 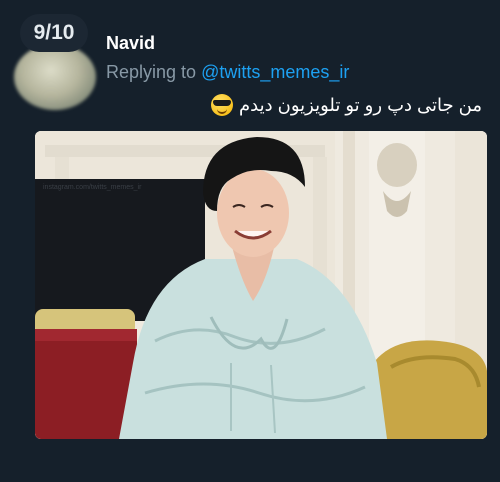 What do you see at coordinates (92, 187) in the screenshot?
I see `watermark-text: instagram.com/twitts_memes_ir` at bounding box center [92, 187].